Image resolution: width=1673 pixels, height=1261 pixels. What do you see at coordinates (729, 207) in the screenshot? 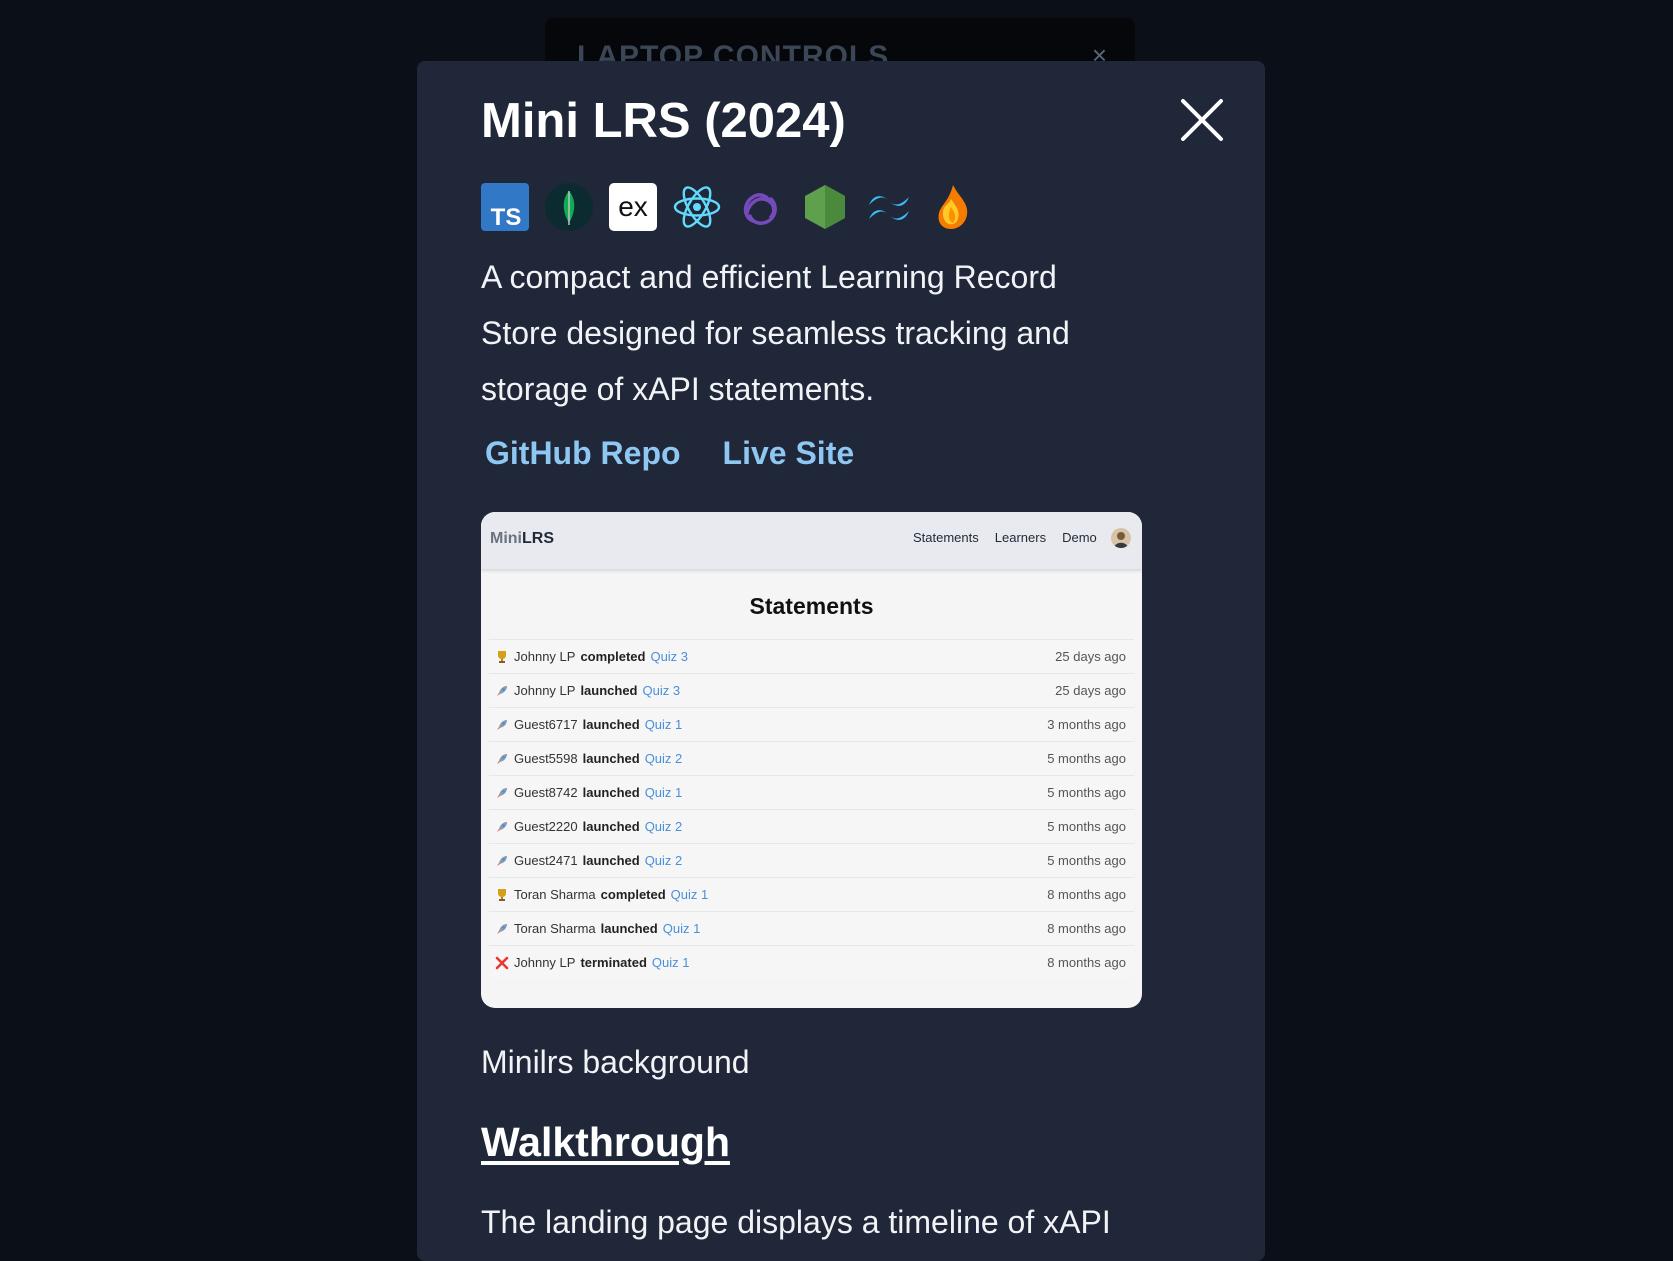
I see `tech-stack-icons: TS ex` at bounding box center [729, 207].